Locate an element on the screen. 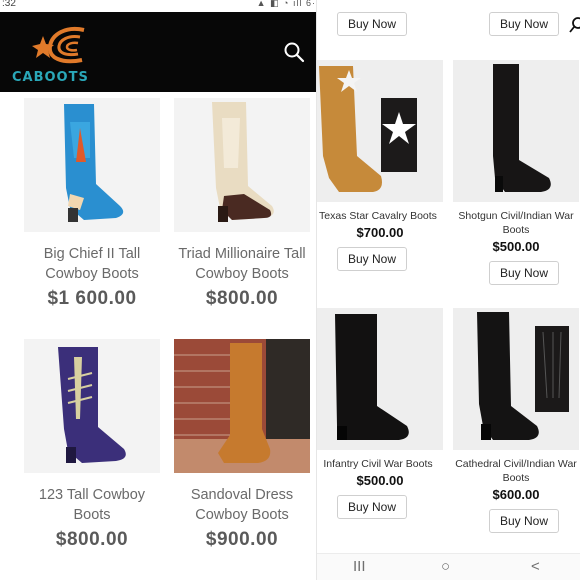 The height and width of the screenshot is (580, 580). brand-name: CABOOTS is located at coordinates (50, 77).